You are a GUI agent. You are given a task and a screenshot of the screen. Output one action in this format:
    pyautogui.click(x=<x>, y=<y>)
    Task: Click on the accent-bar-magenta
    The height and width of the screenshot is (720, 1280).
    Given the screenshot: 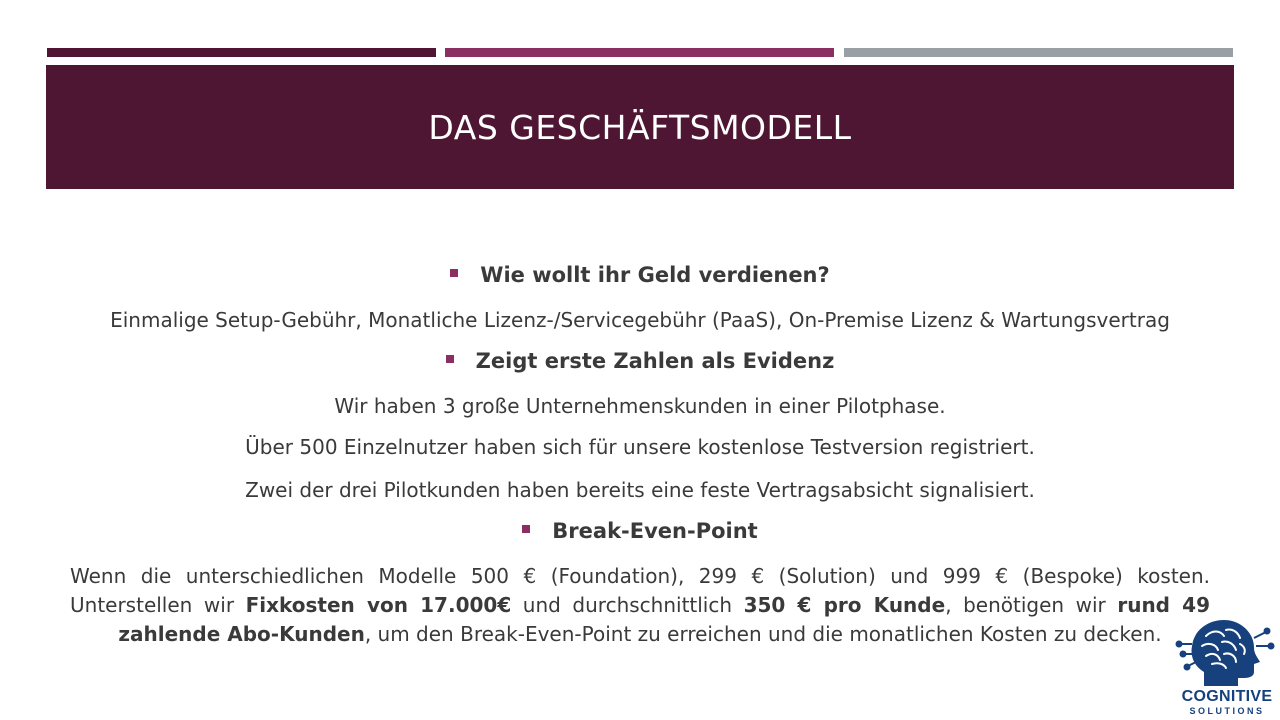 What is the action you would take?
    pyautogui.click(x=639, y=52)
    